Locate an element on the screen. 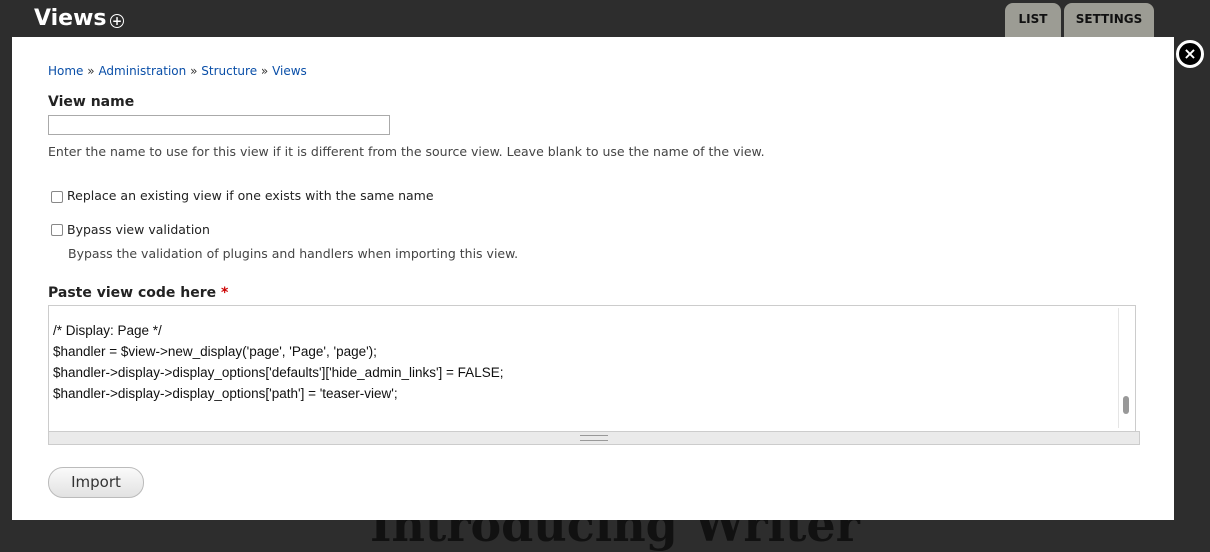 The image size is (1210, 552). view-name-input is located at coordinates (219, 125).